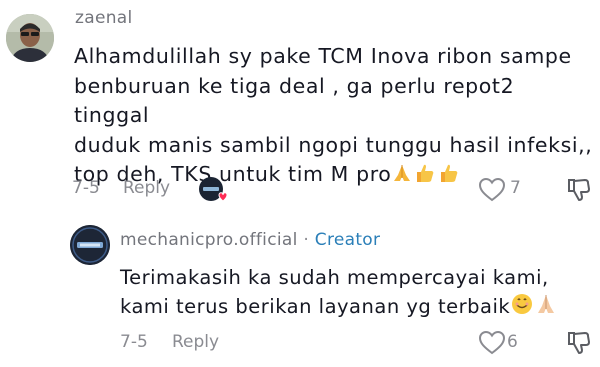 The image size is (600, 367). I want to click on reply-text-line: kami terus berikan layanan yg terbaik, so click(315, 306).